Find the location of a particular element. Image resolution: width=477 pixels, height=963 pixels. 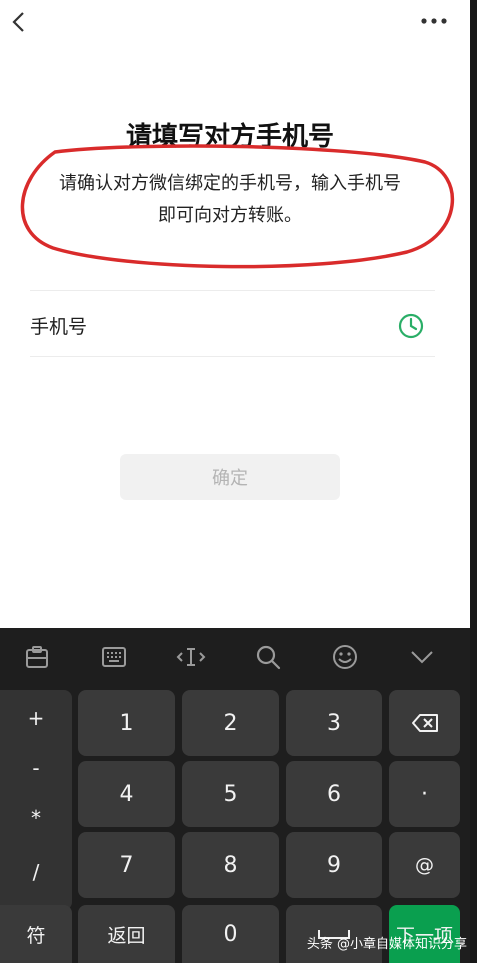

key-9: 9 is located at coordinates (334, 865).